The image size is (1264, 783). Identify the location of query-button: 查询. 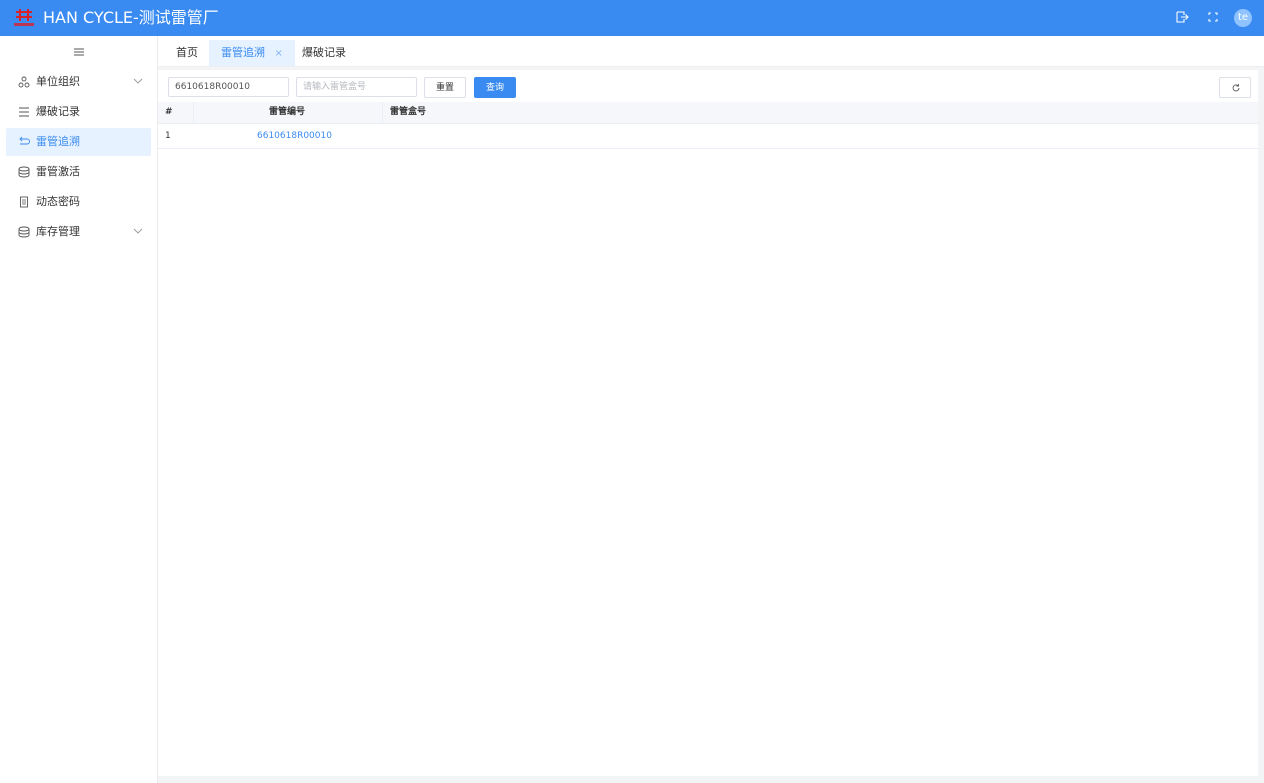
(495, 87).